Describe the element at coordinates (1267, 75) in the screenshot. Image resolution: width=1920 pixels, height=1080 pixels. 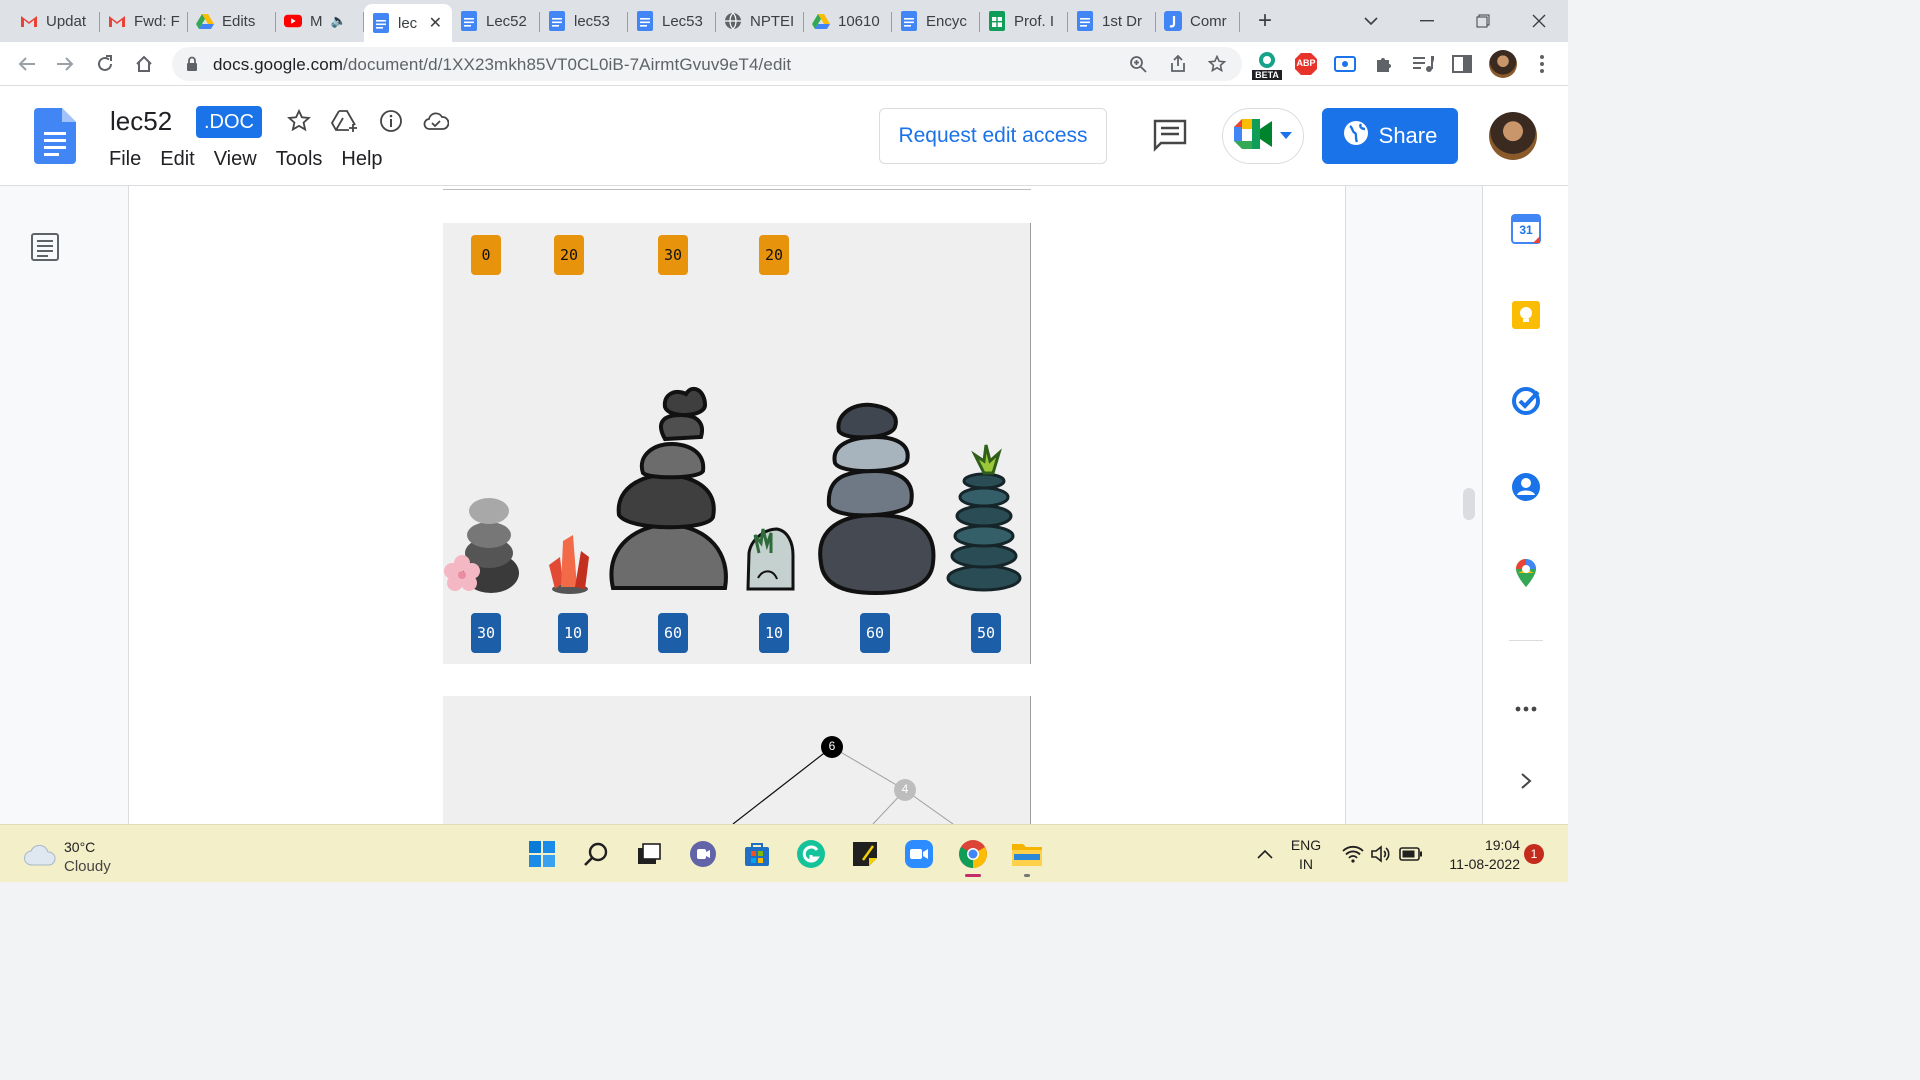
I see `beta-label: BETA` at that location.